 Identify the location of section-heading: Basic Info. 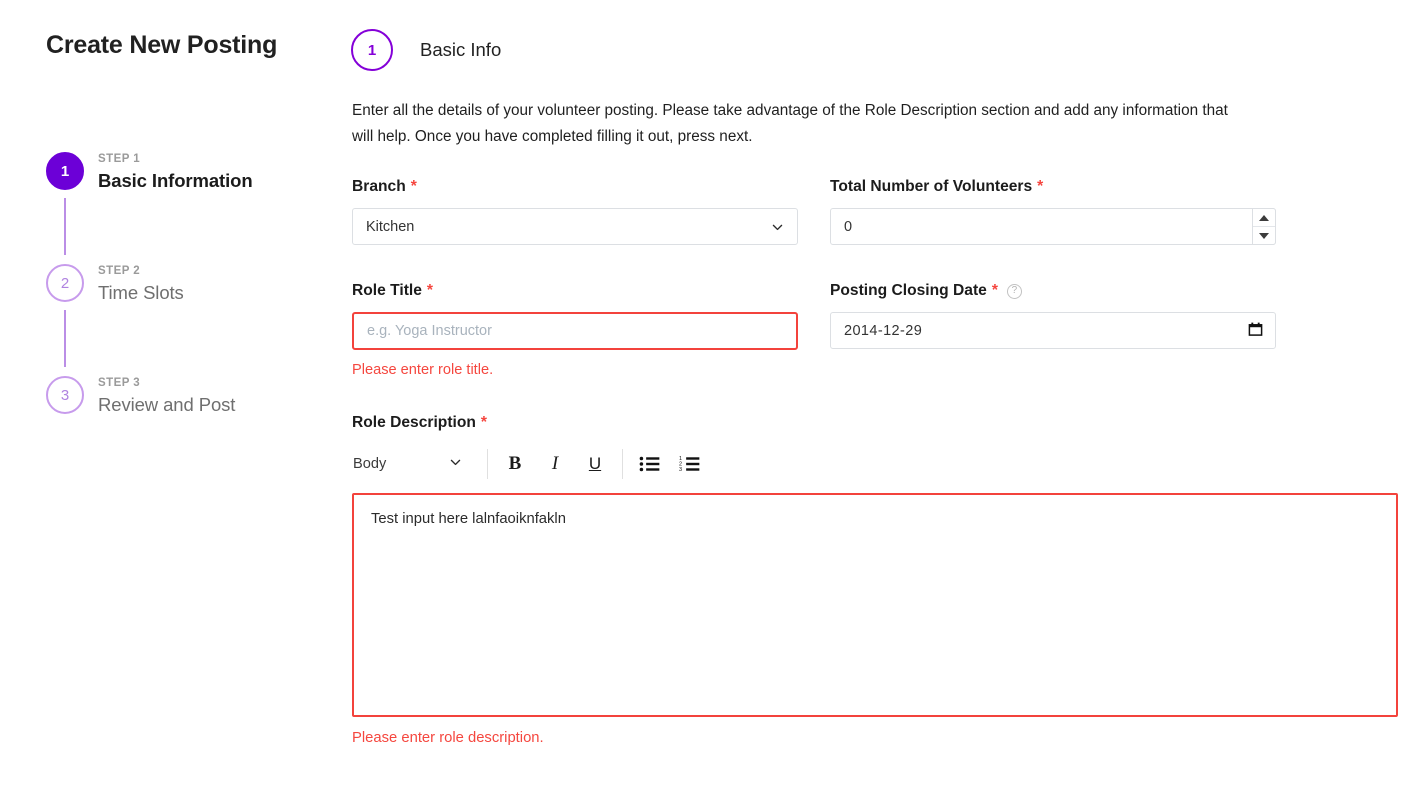
(461, 49).